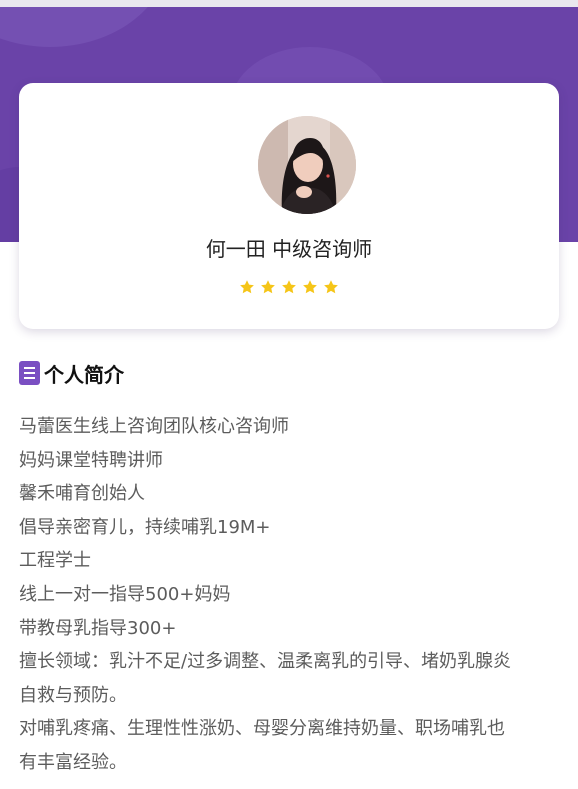 The width and height of the screenshot is (578, 789). Describe the element at coordinates (289, 249) in the screenshot. I see `consultant-name-title: 何一田 中级咨询师` at that location.